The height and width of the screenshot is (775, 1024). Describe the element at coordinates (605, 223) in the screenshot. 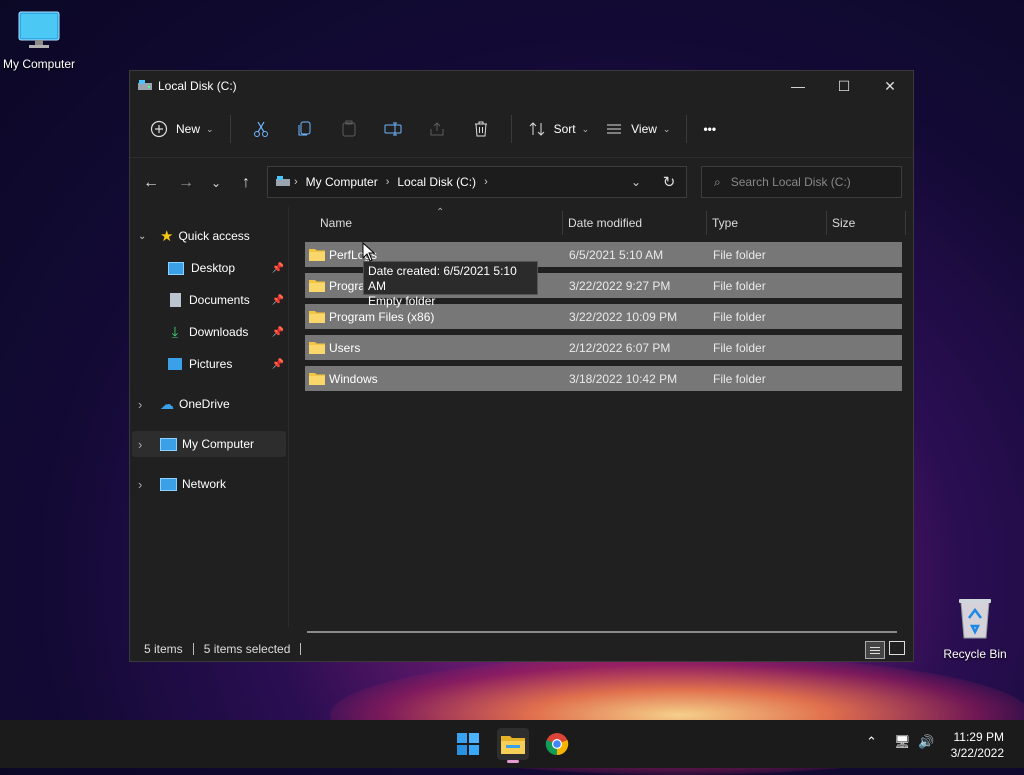

I see `column-header-date: Date modified` at that location.